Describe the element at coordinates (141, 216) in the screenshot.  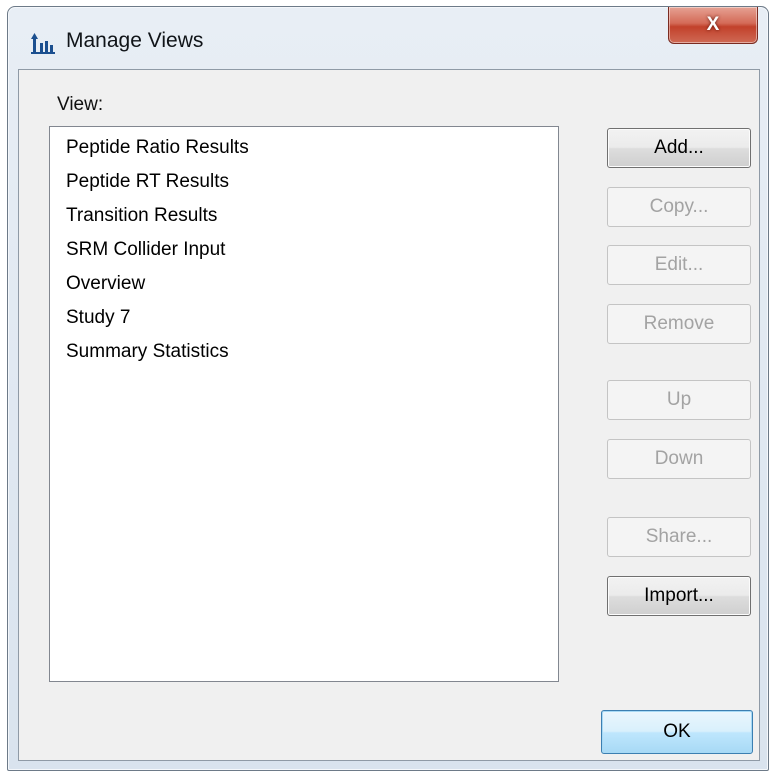
I see `list-item: Transition Results` at that location.